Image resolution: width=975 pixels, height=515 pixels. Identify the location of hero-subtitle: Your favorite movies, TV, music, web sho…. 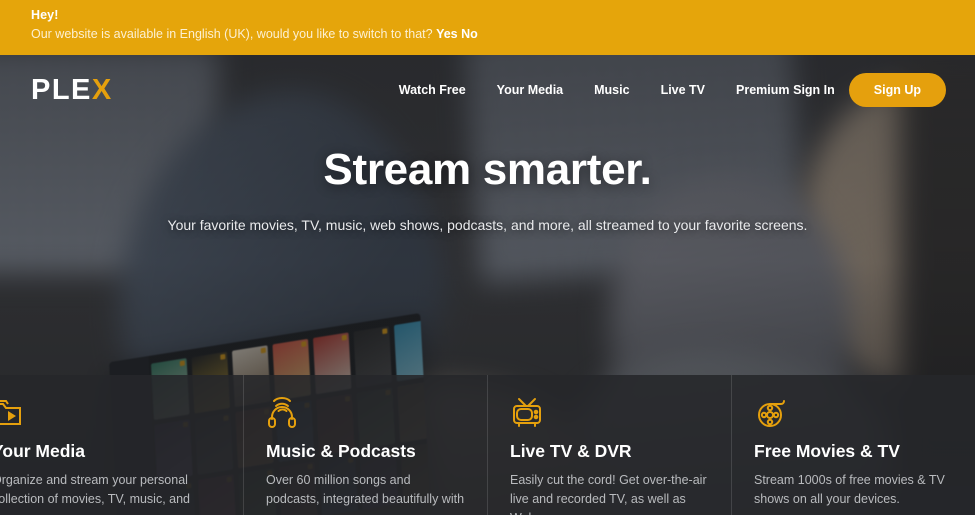
(487, 225).